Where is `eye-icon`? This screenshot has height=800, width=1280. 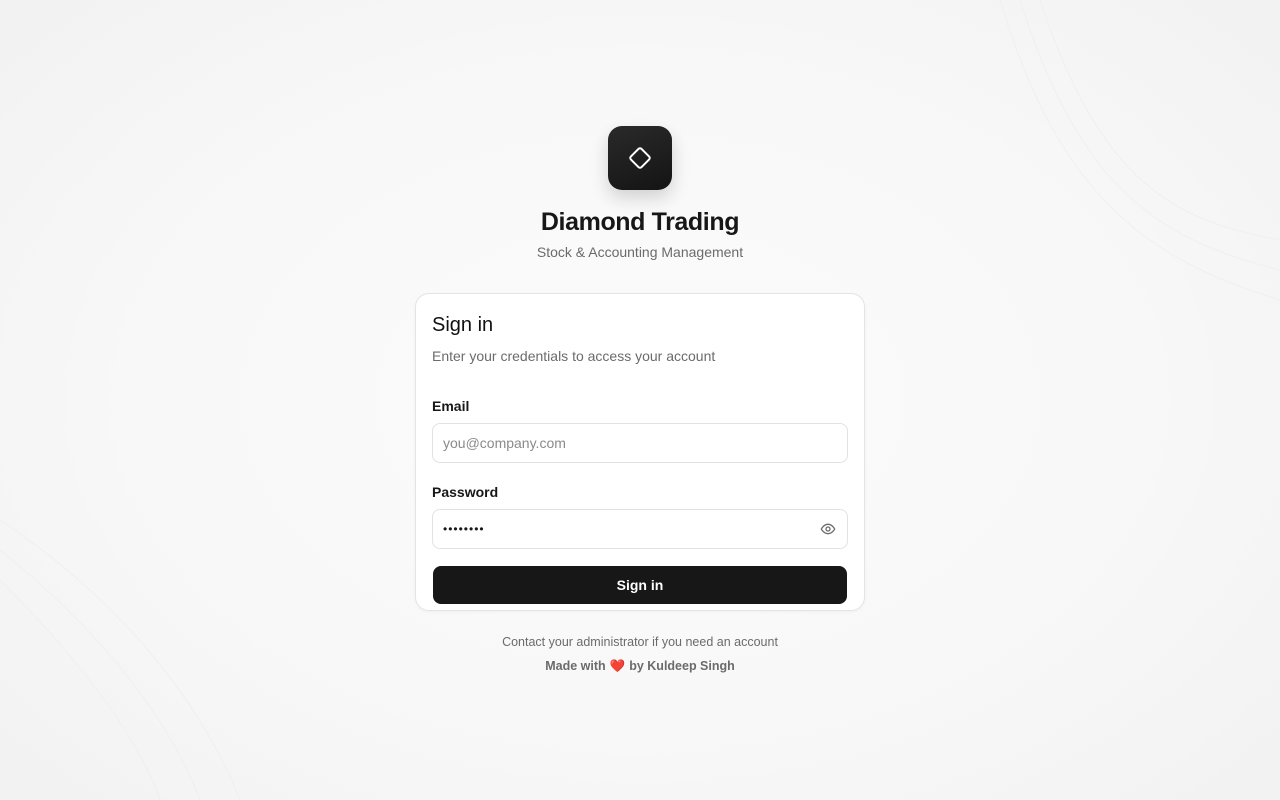 eye-icon is located at coordinates (828, 529).